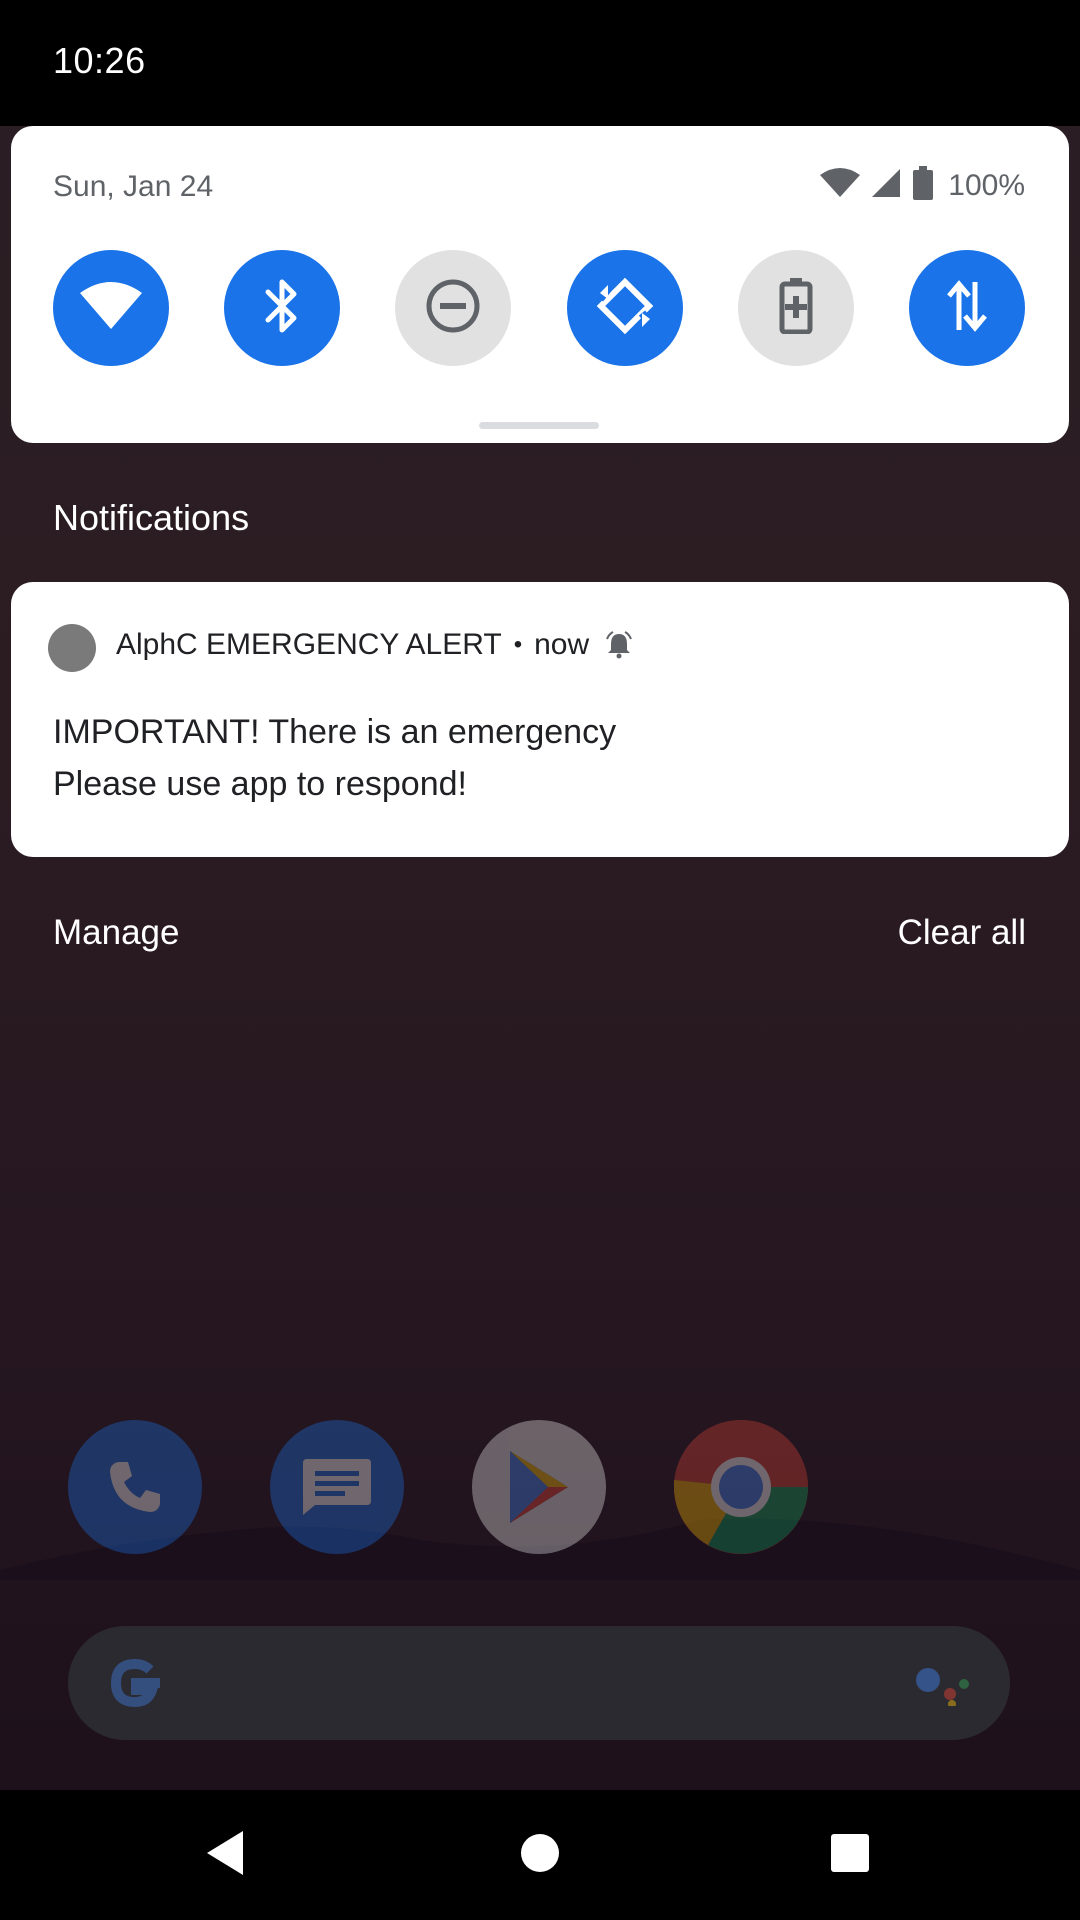 Image resolution: width=1080 pixels, height=1920 pixels. Describe the element at coordinates (539, 308) in the screenshot. I see `qs-tiles` at that location.